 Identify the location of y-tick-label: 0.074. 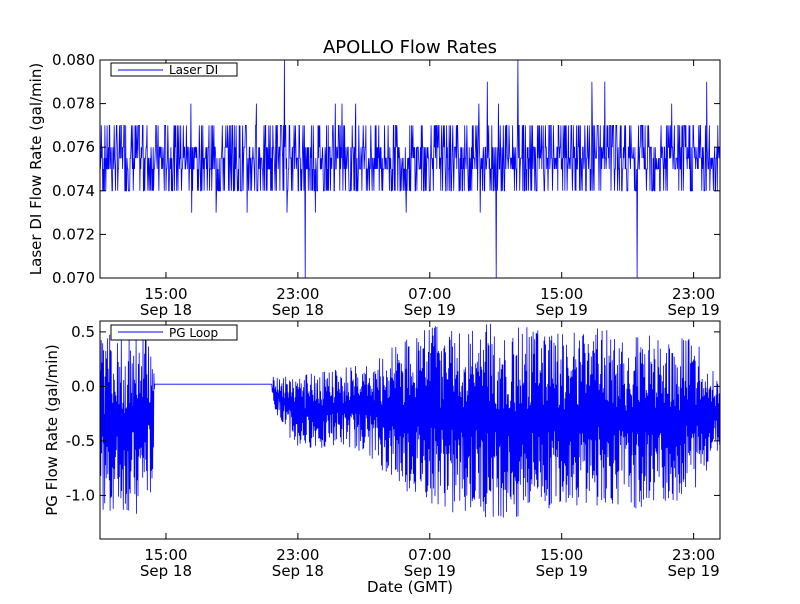
(73, 191).